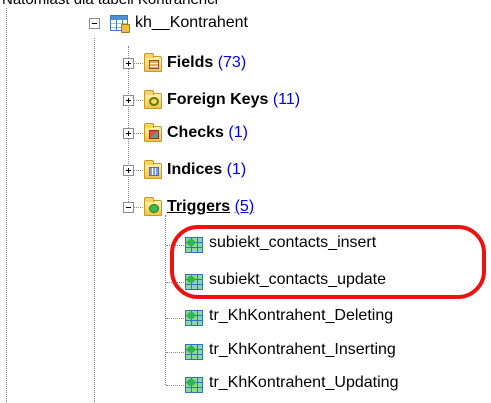  I want to click on fields-label: Fields (73), so click(207, 62).